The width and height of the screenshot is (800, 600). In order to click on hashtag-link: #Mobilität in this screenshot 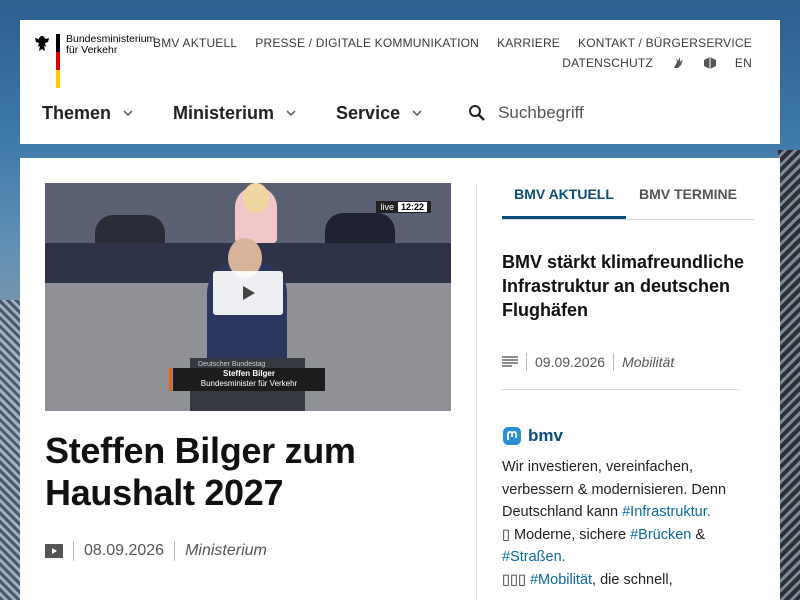, I will do `click(561, 580)`.